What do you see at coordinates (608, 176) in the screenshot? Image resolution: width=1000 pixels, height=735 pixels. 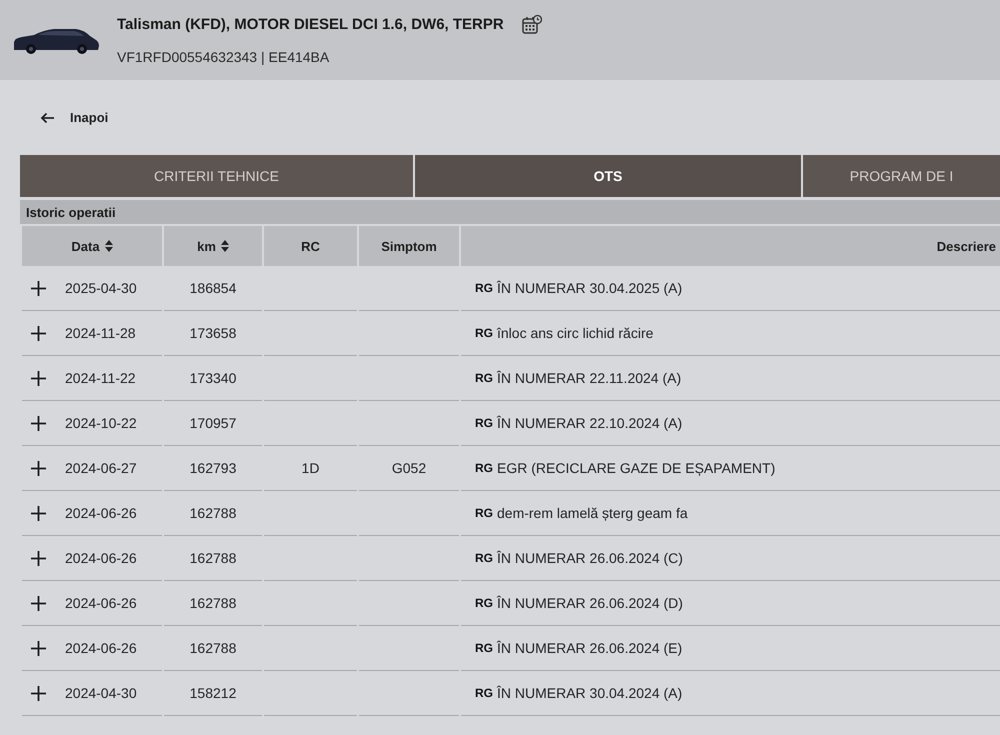 I see `tab: OTS` at bounding box center [608, 176].